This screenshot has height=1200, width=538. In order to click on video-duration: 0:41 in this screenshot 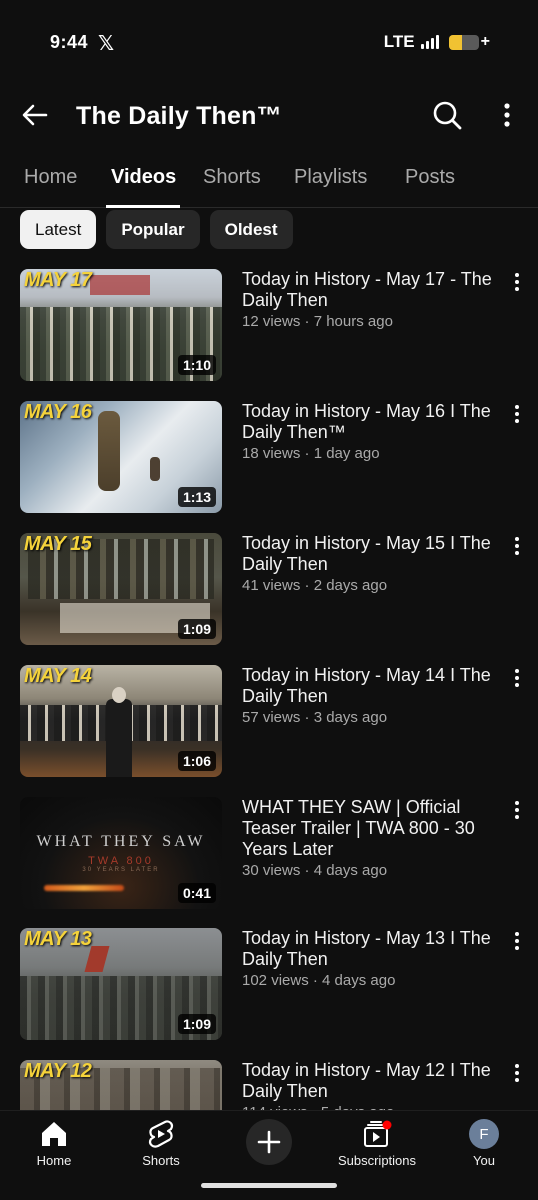, I will do `click(196, 893)`.